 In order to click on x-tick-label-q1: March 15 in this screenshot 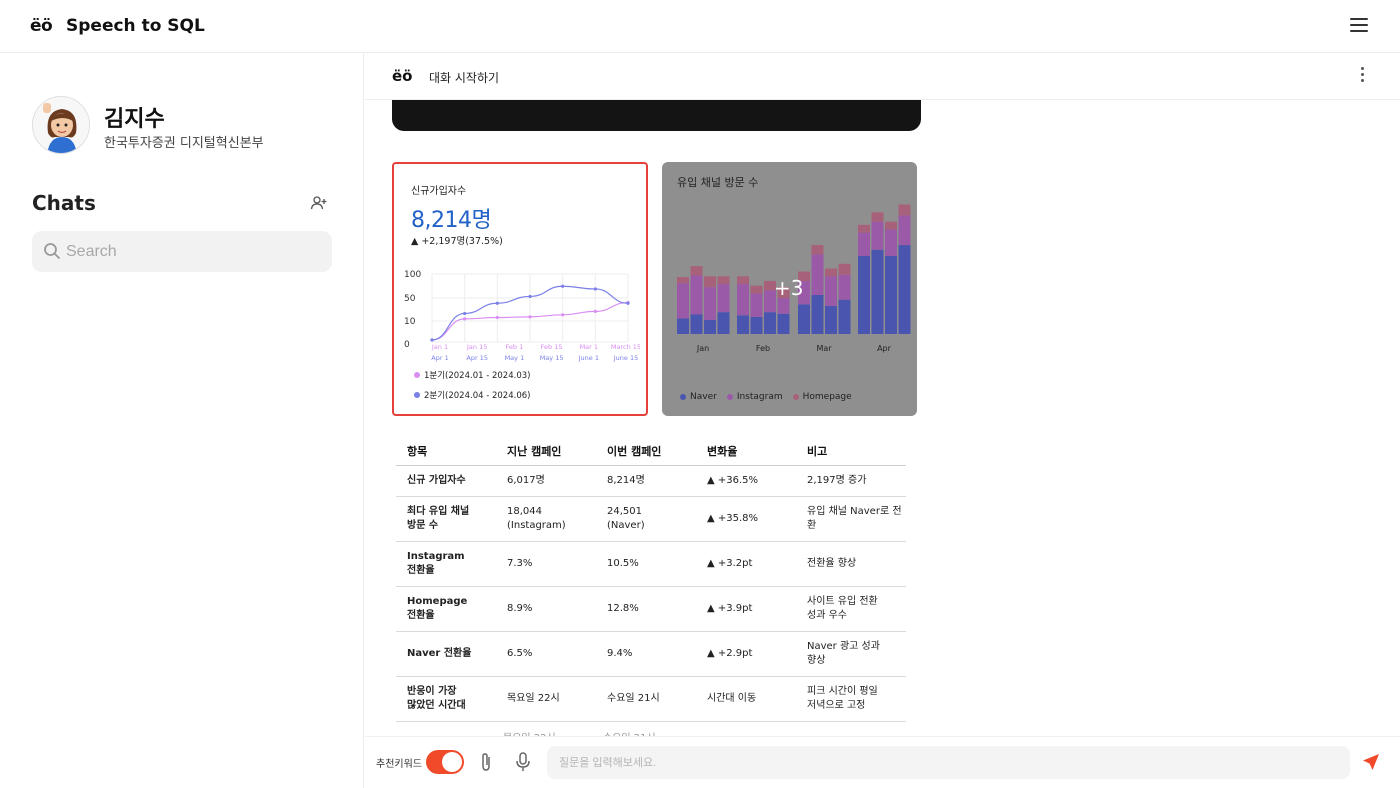, I will do `click(625, 347)`.